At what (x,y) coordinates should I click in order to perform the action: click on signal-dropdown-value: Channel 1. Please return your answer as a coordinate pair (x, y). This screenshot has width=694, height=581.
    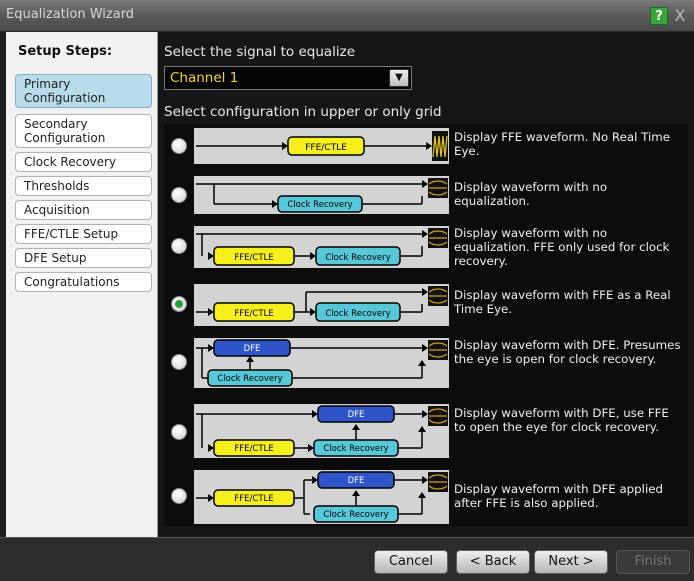
    Looking at the image, I should click on (204, 78).